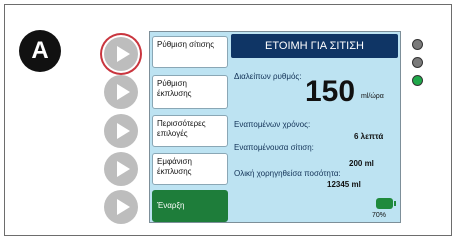  Describe the element at coordinates (372, 96) in the screenshot. I see `rate-unit: ml/ώρα` at that location.